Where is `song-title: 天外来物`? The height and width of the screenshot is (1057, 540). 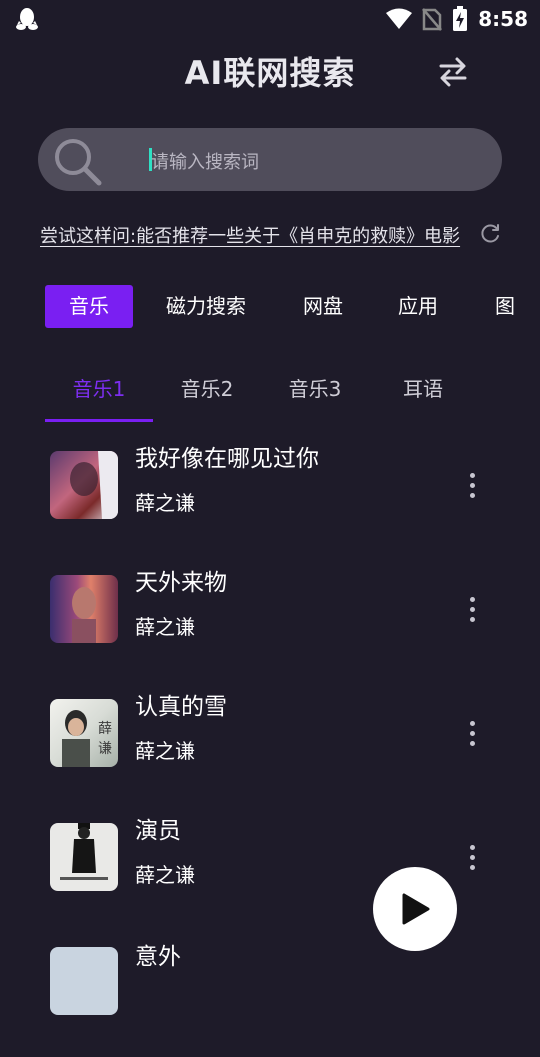 song-title: 天外来物 is located at coordinates (181, 583).